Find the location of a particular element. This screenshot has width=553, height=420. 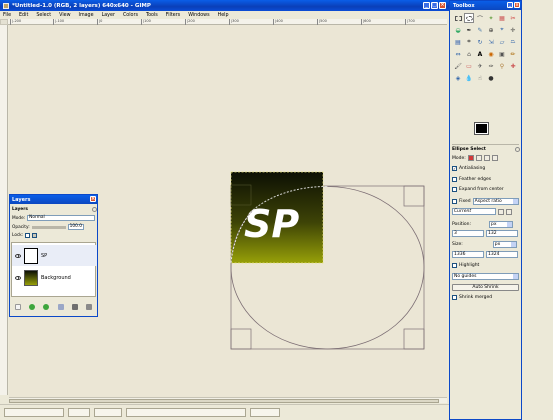

layers-close-button: × is located at coordinates (93, 199).